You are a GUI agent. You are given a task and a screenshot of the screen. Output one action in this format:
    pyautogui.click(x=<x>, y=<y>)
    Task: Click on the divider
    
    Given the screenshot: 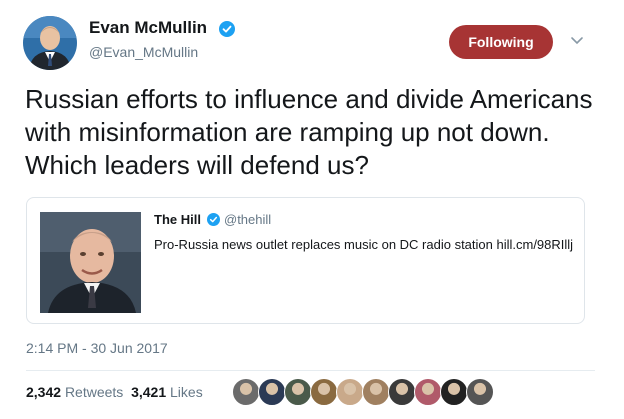 What is the action you would take?
    pyautogui.click(x=310, y=370)
    